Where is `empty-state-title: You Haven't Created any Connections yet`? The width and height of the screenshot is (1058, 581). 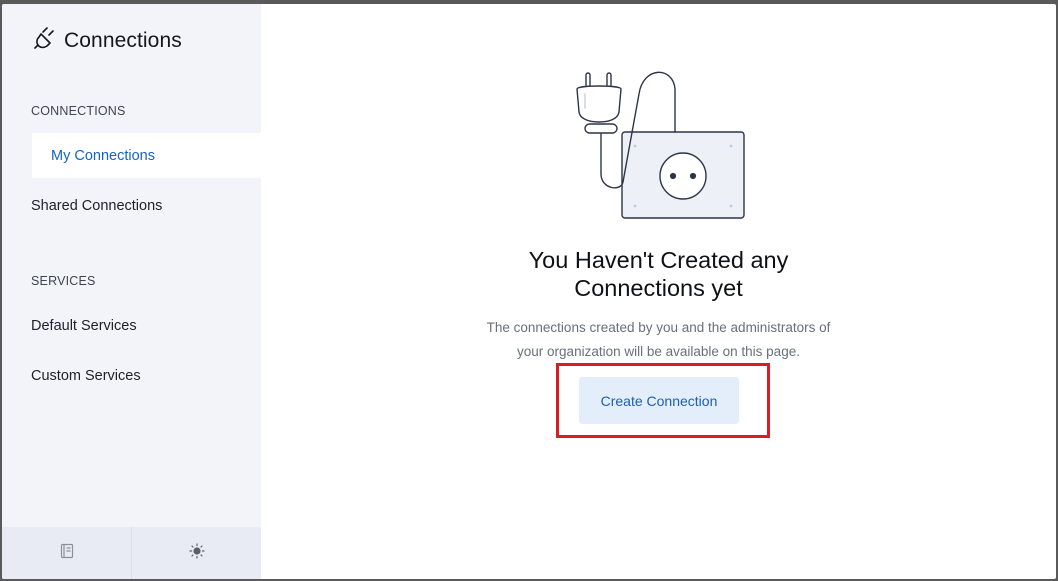
empty-state-title: You Haven't Created any Connections yet is located at coordinates (658, 274).